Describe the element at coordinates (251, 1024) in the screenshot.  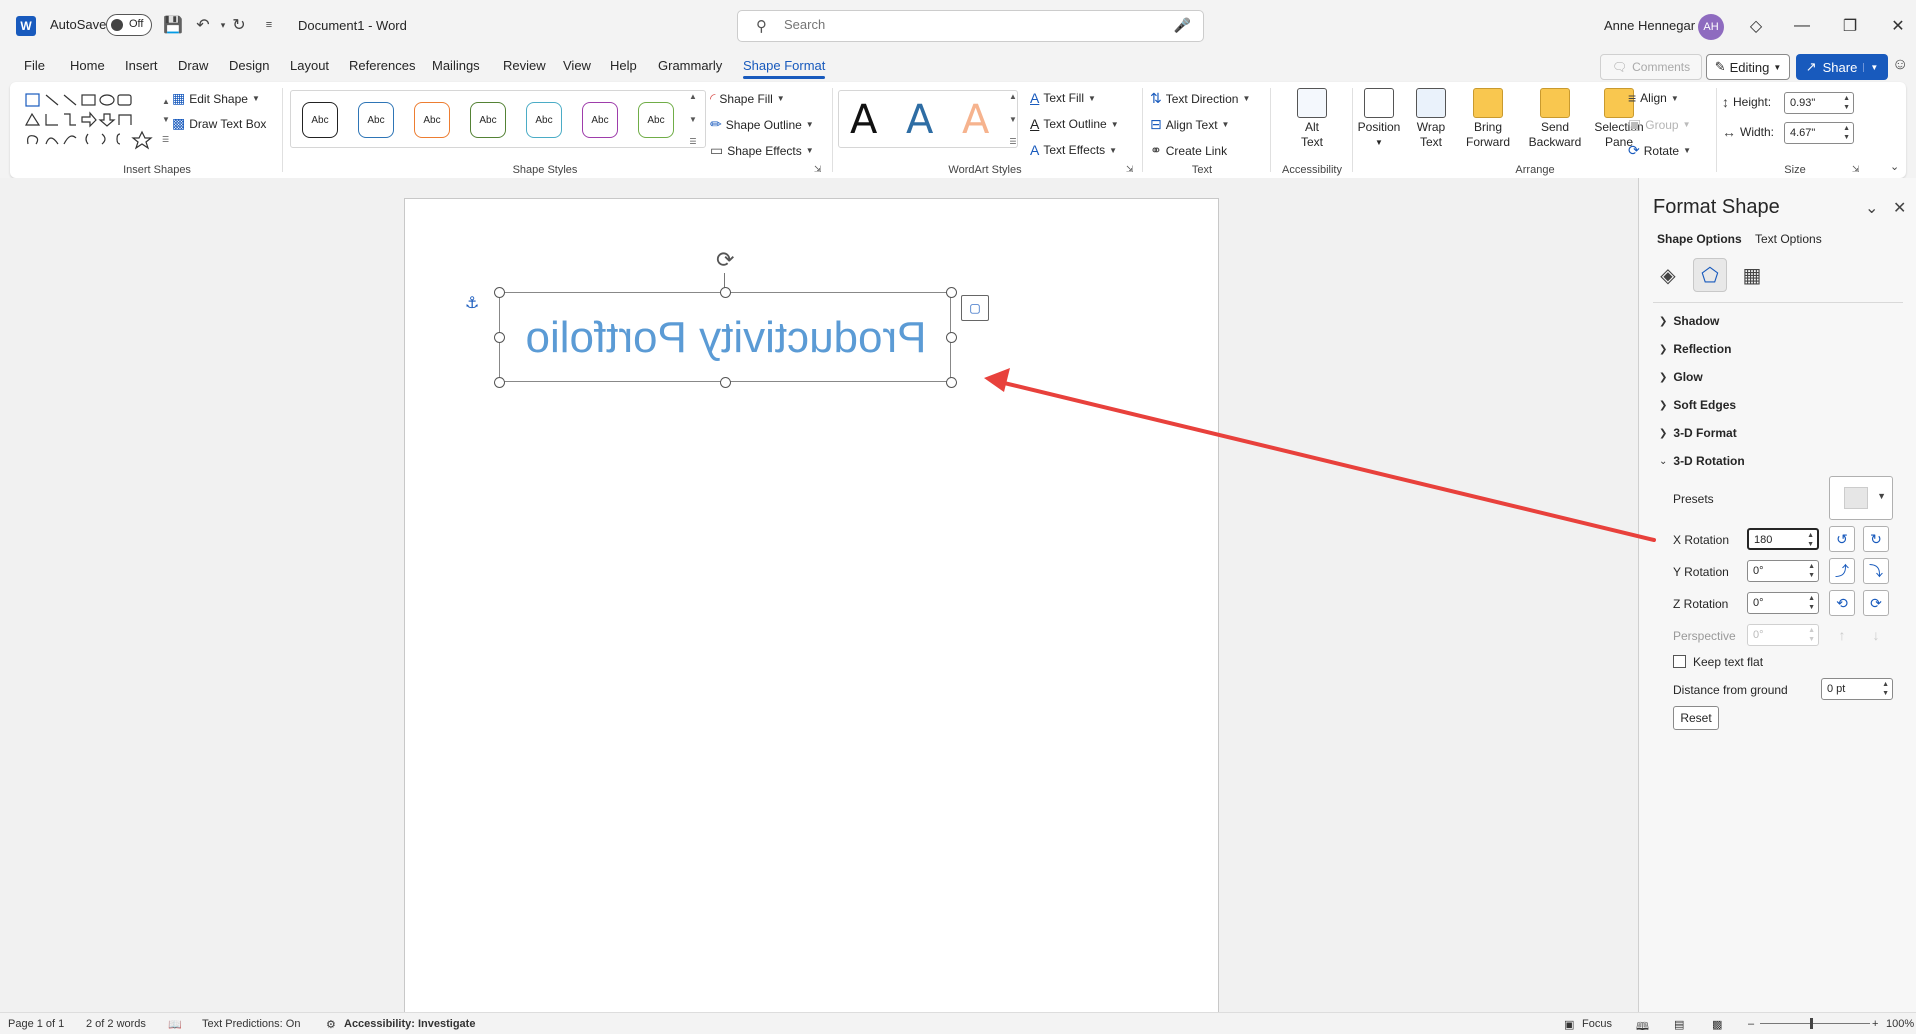
I see `text-predictions-status: Text Predictions: On` at that location.